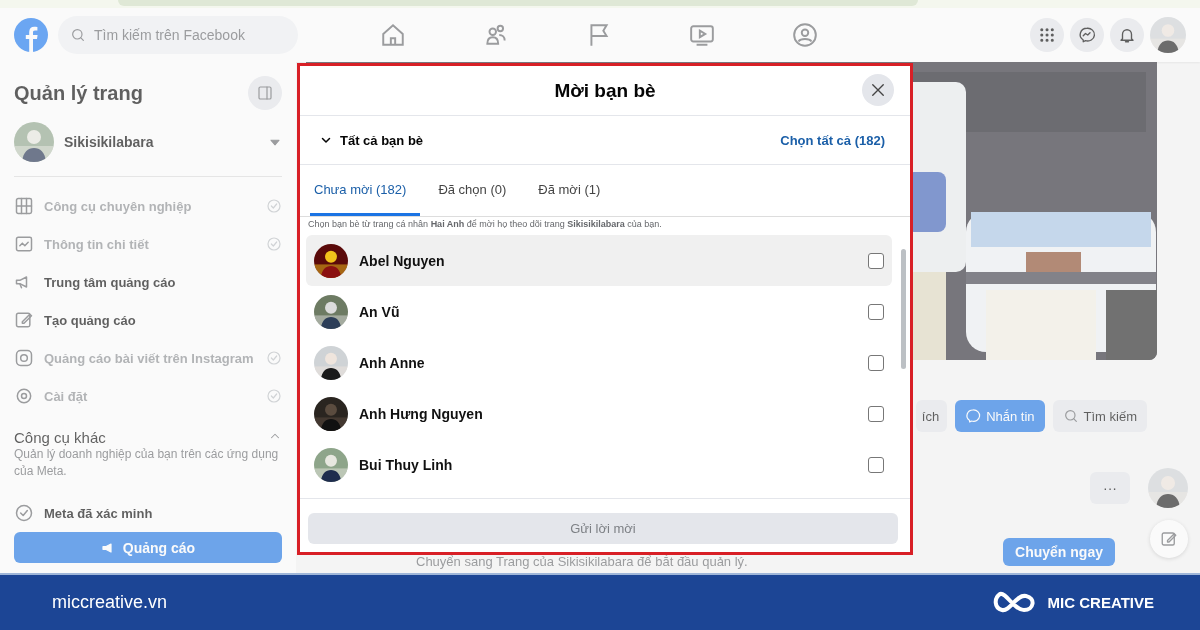  I want to click on bell-icon, so click(1127, 35).